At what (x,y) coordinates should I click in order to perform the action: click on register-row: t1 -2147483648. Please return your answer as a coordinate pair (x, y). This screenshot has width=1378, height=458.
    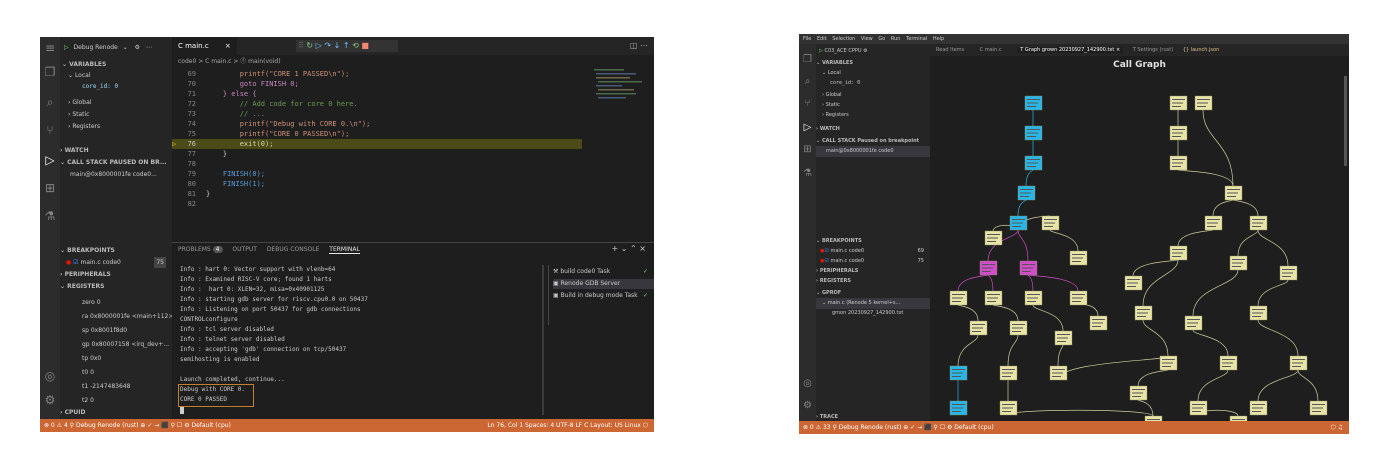
    Looking at the image, I should click on (116, 386).